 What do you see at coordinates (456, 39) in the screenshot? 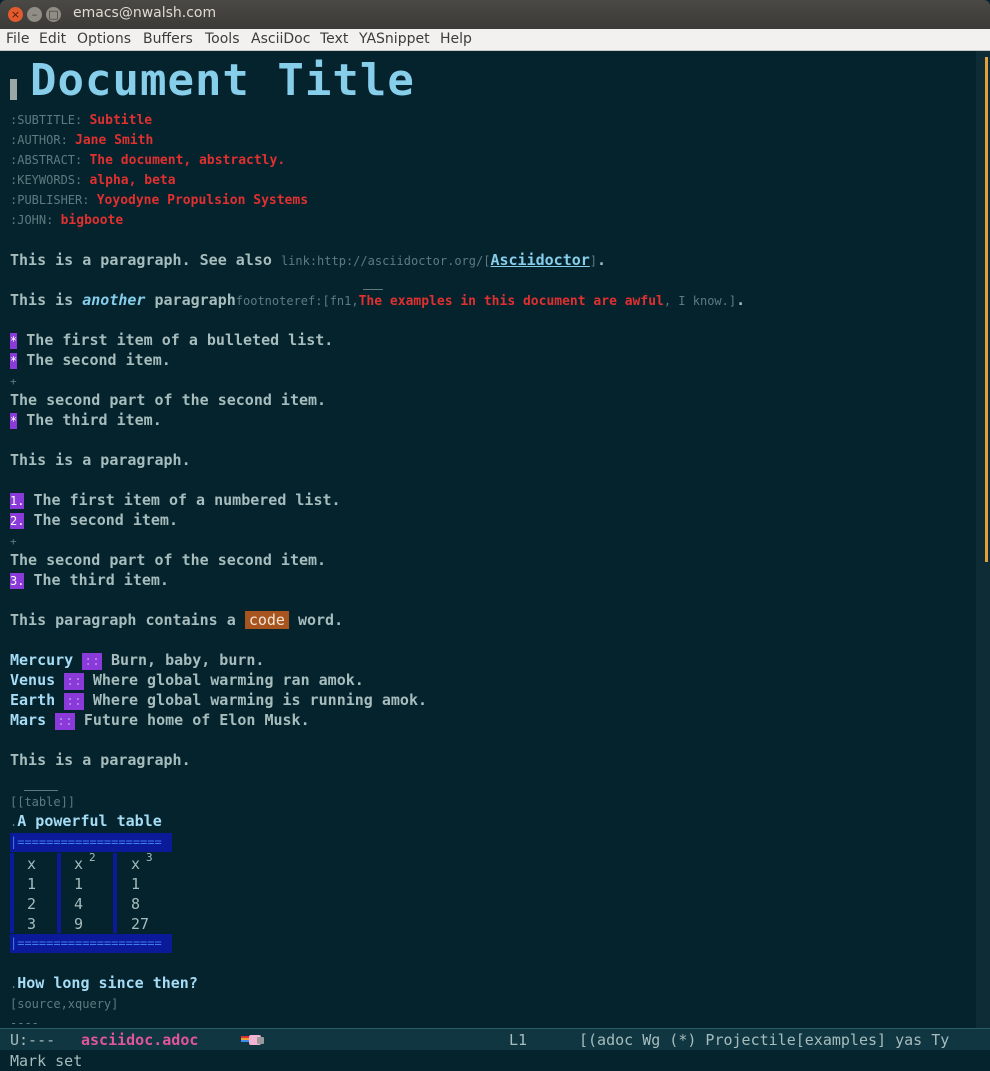
I see `menu-help: Help` at bounding box center [456, 39].